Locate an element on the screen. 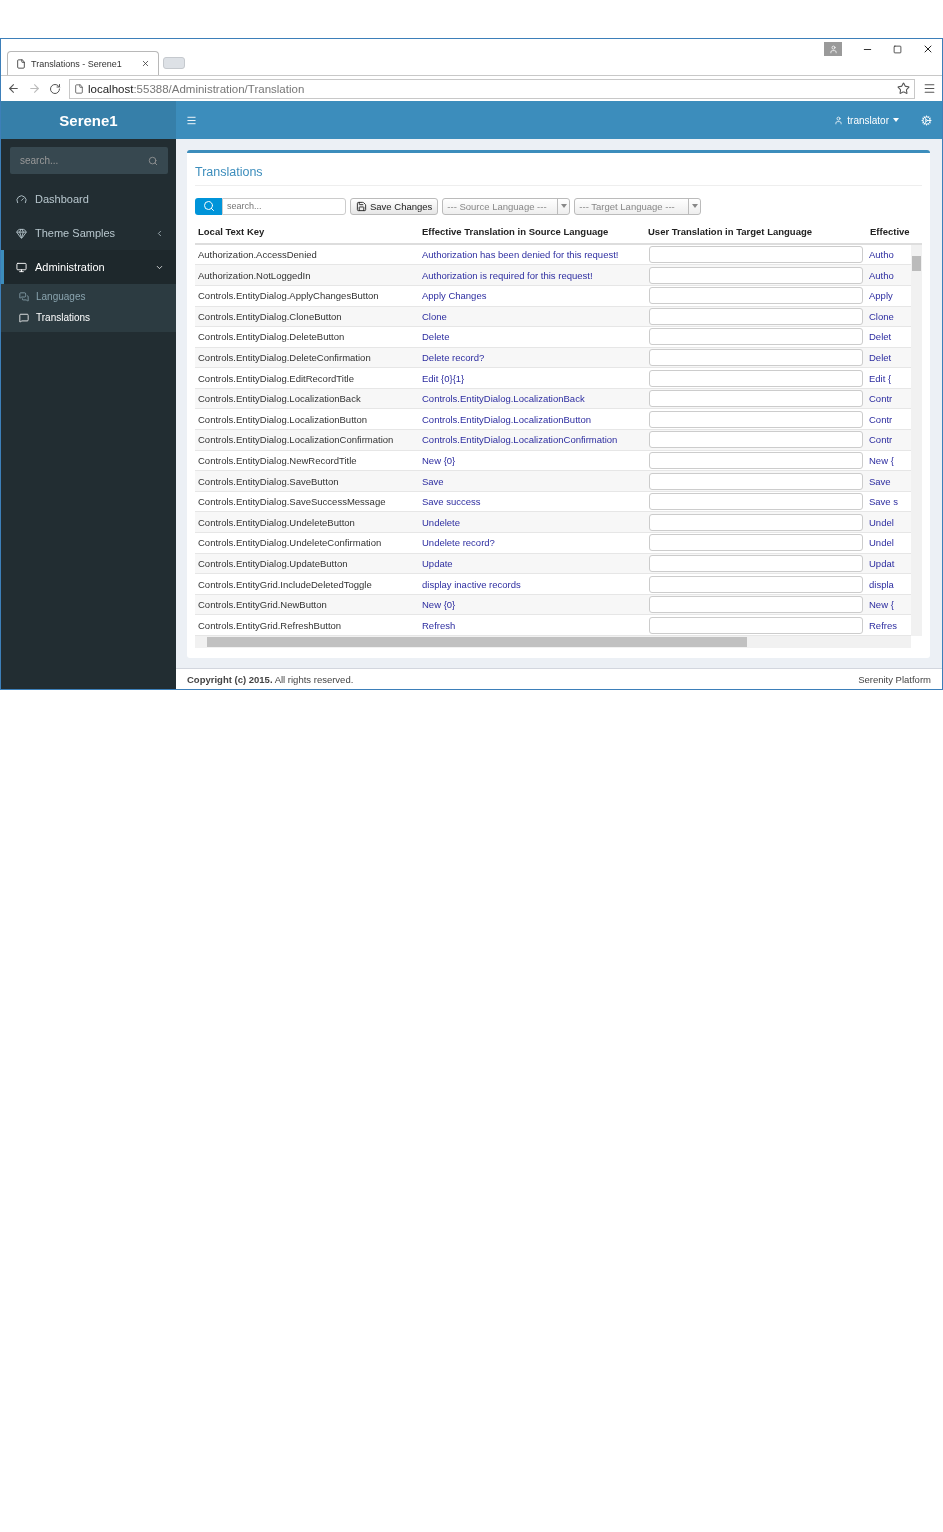  user-menu: translator is located at coordinates (866, 120).